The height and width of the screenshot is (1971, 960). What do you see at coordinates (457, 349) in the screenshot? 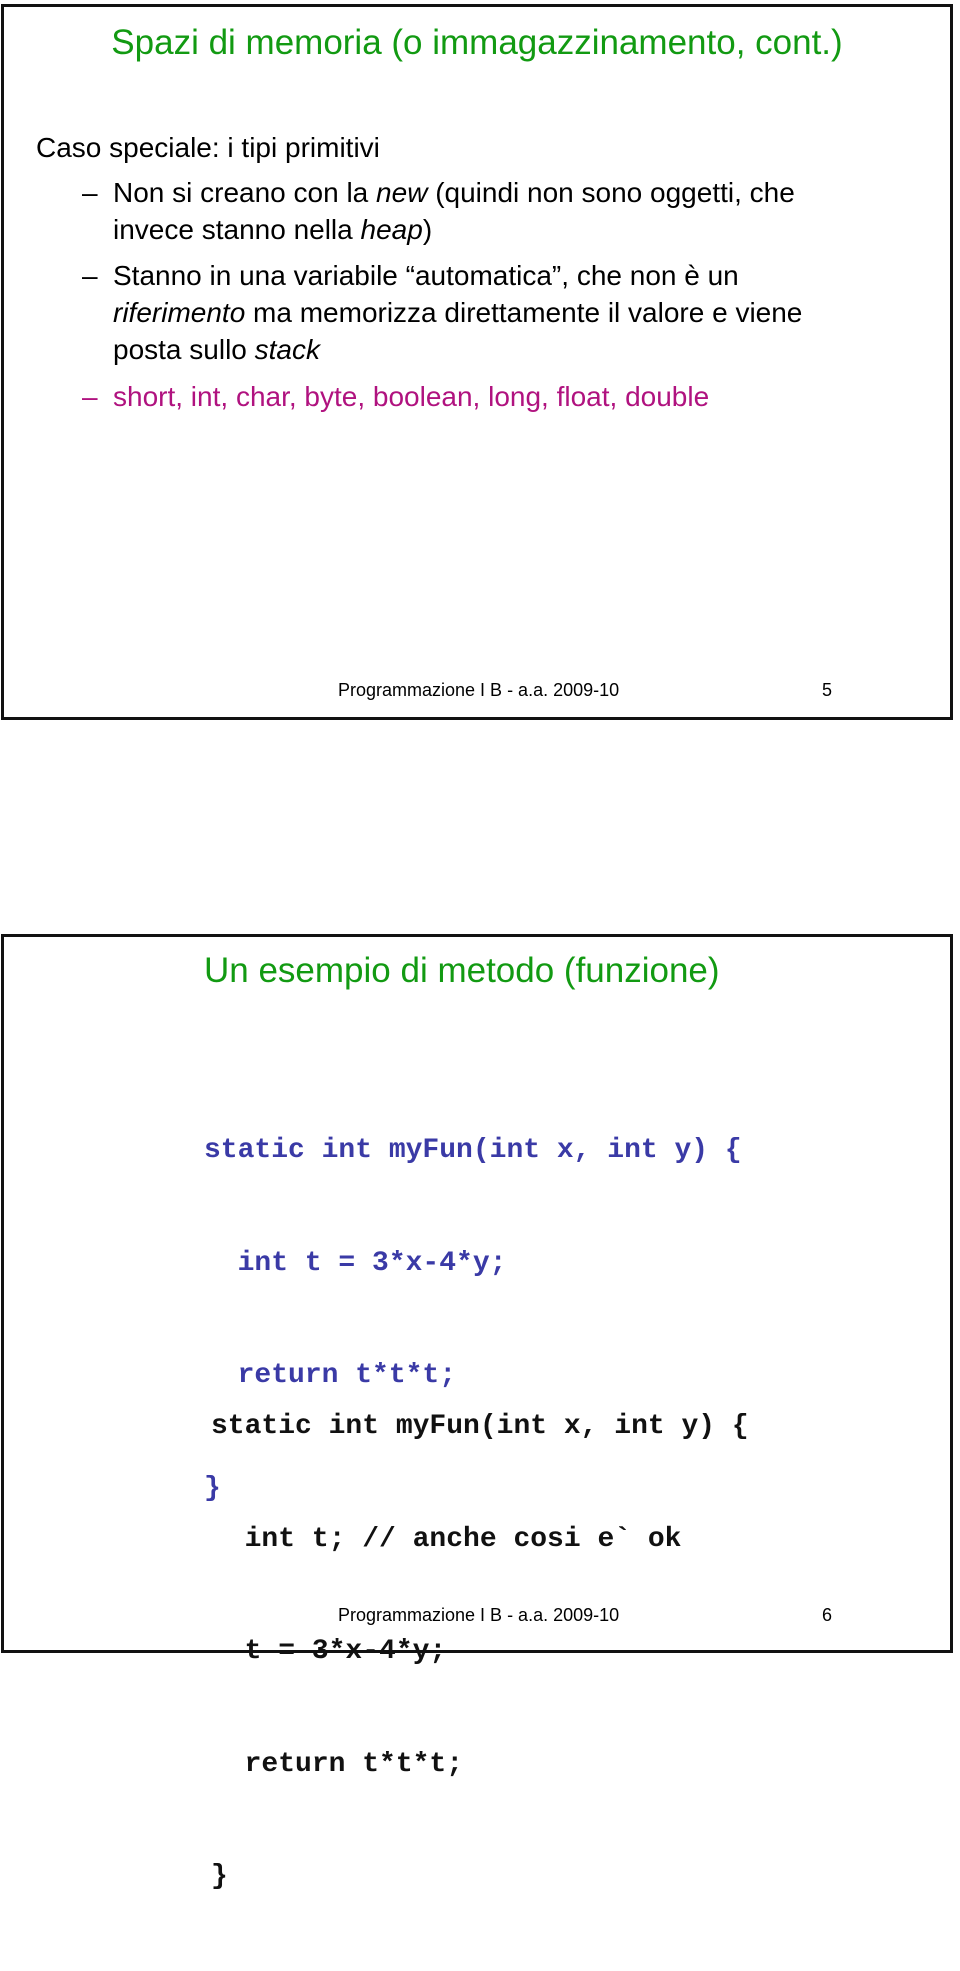
I see `bullet-line: posta sullo stack` at bounding box center [457, 349].